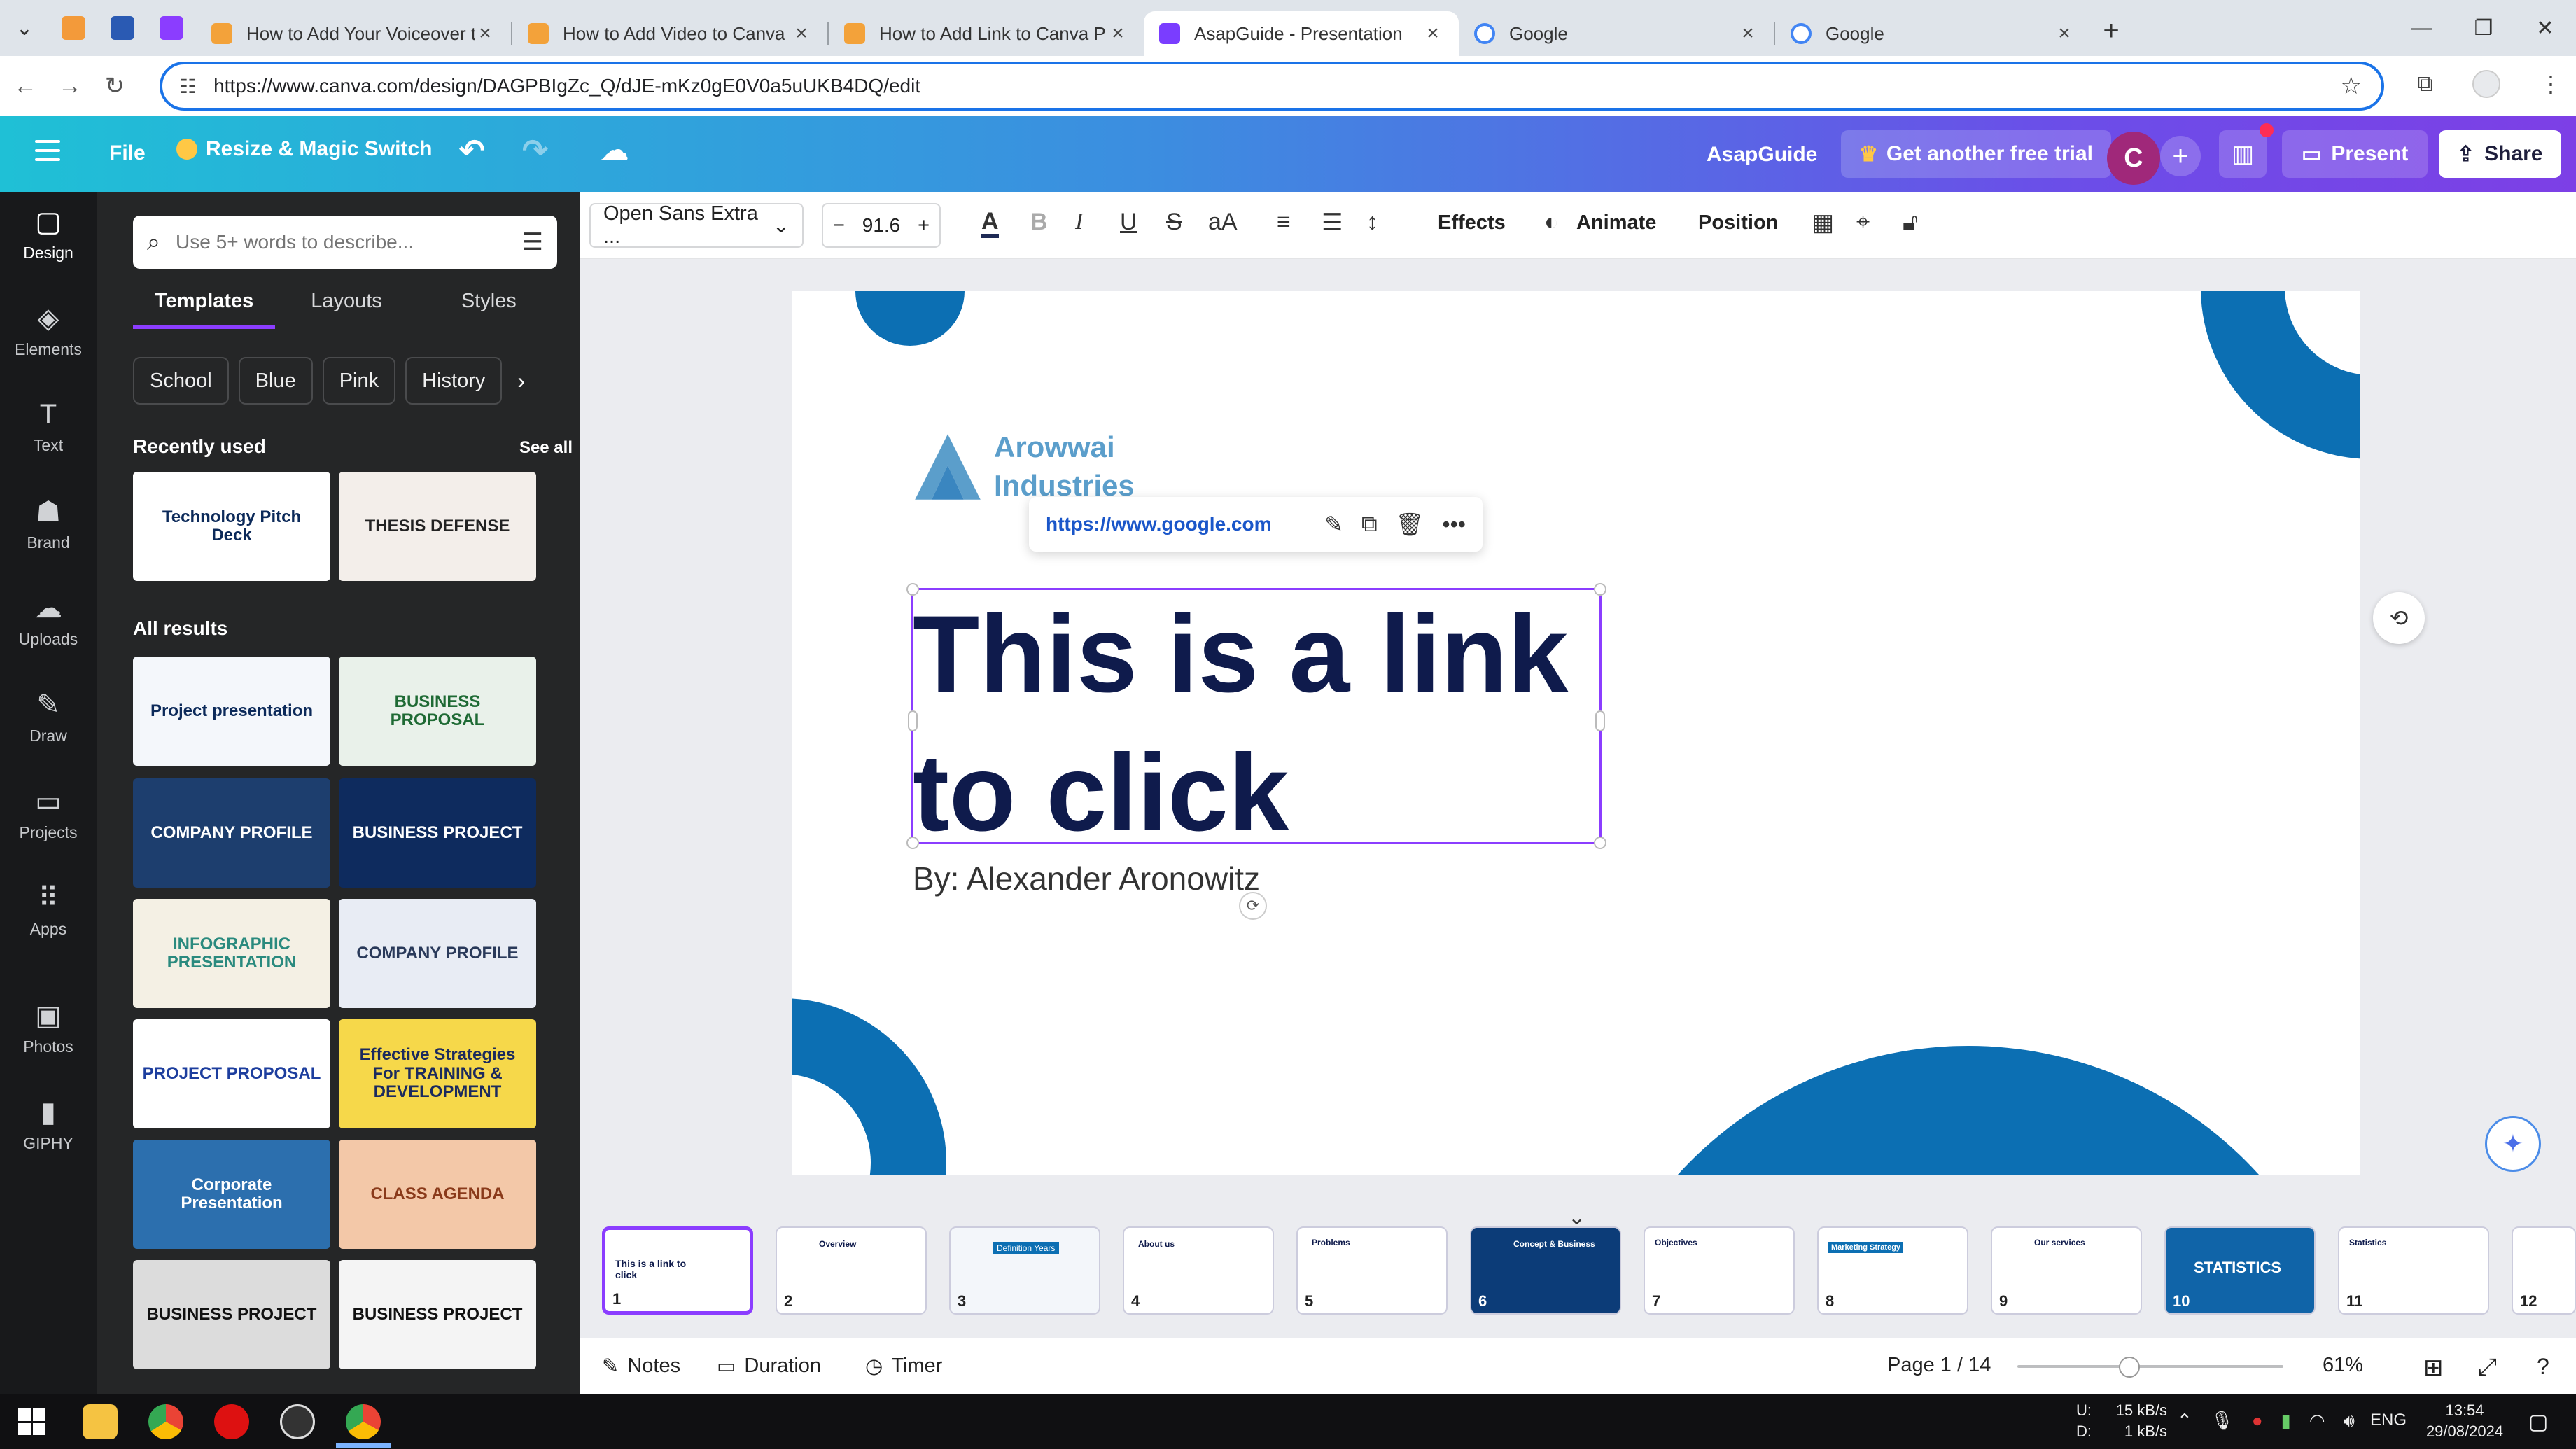 This screenshot has height=1449, width=2576. What do you see at coordinates (275, 381) in the screenshot?
I see `chip-blue: Blue` at bounding box center [275, 381].